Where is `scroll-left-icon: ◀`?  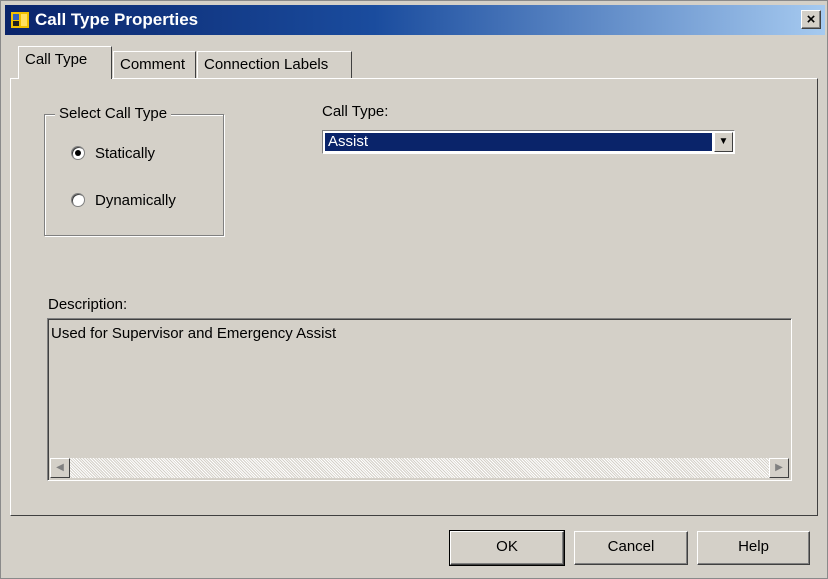 scroll-left-icon: ◀ is located at coordinates (60, 467).